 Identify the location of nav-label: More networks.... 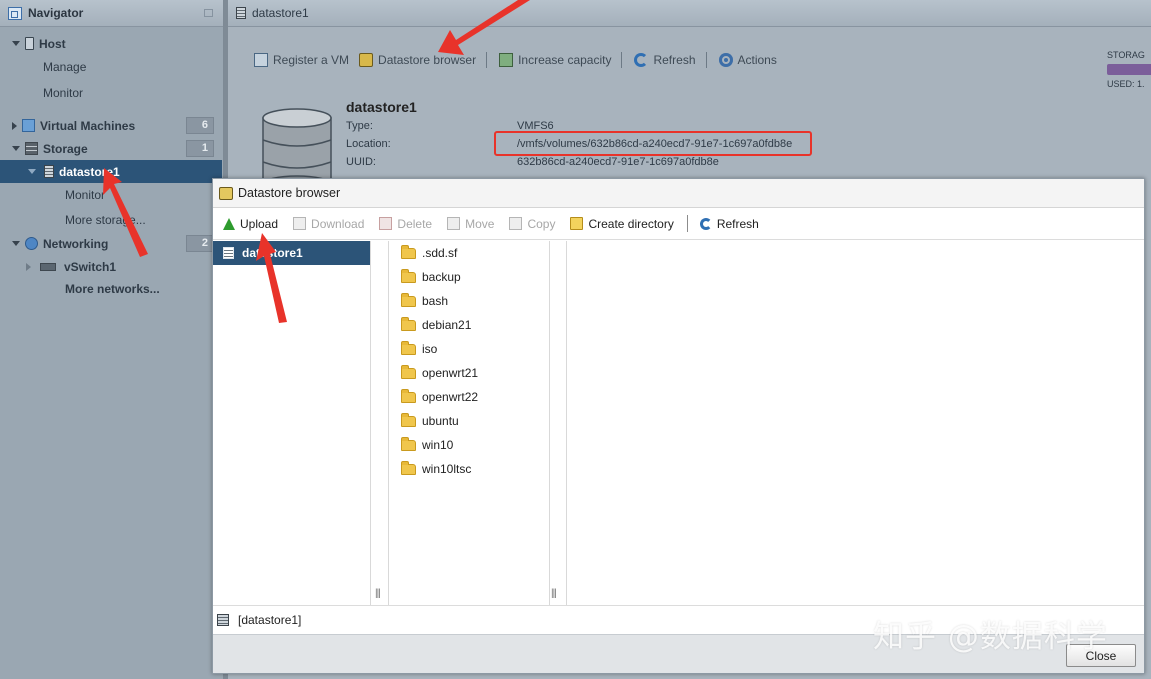
(112, 288).